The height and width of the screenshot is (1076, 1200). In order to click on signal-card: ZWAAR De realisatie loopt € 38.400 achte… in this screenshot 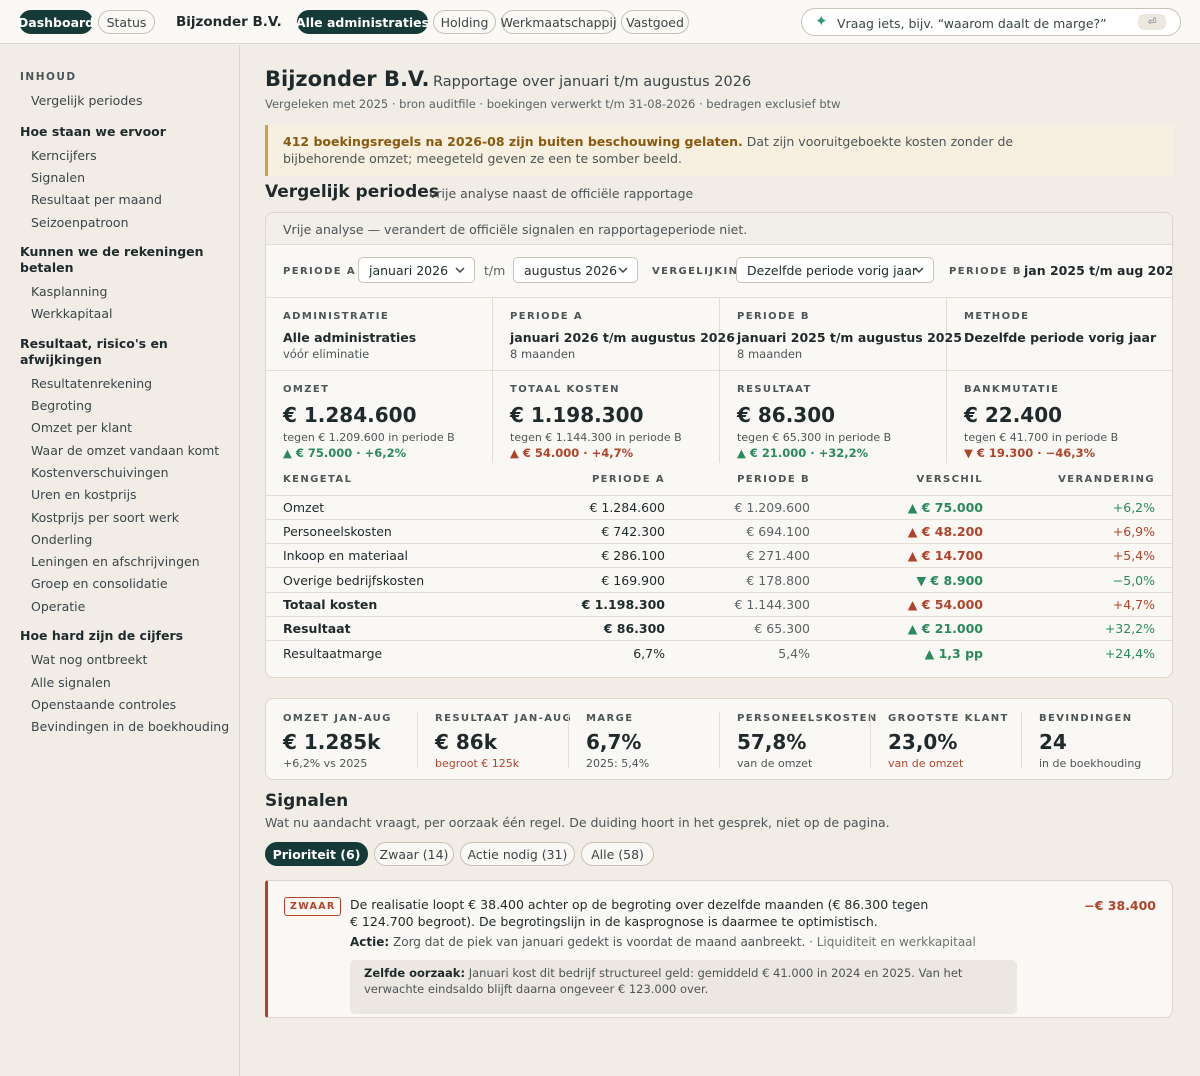, I will do `click(719, 949)`.